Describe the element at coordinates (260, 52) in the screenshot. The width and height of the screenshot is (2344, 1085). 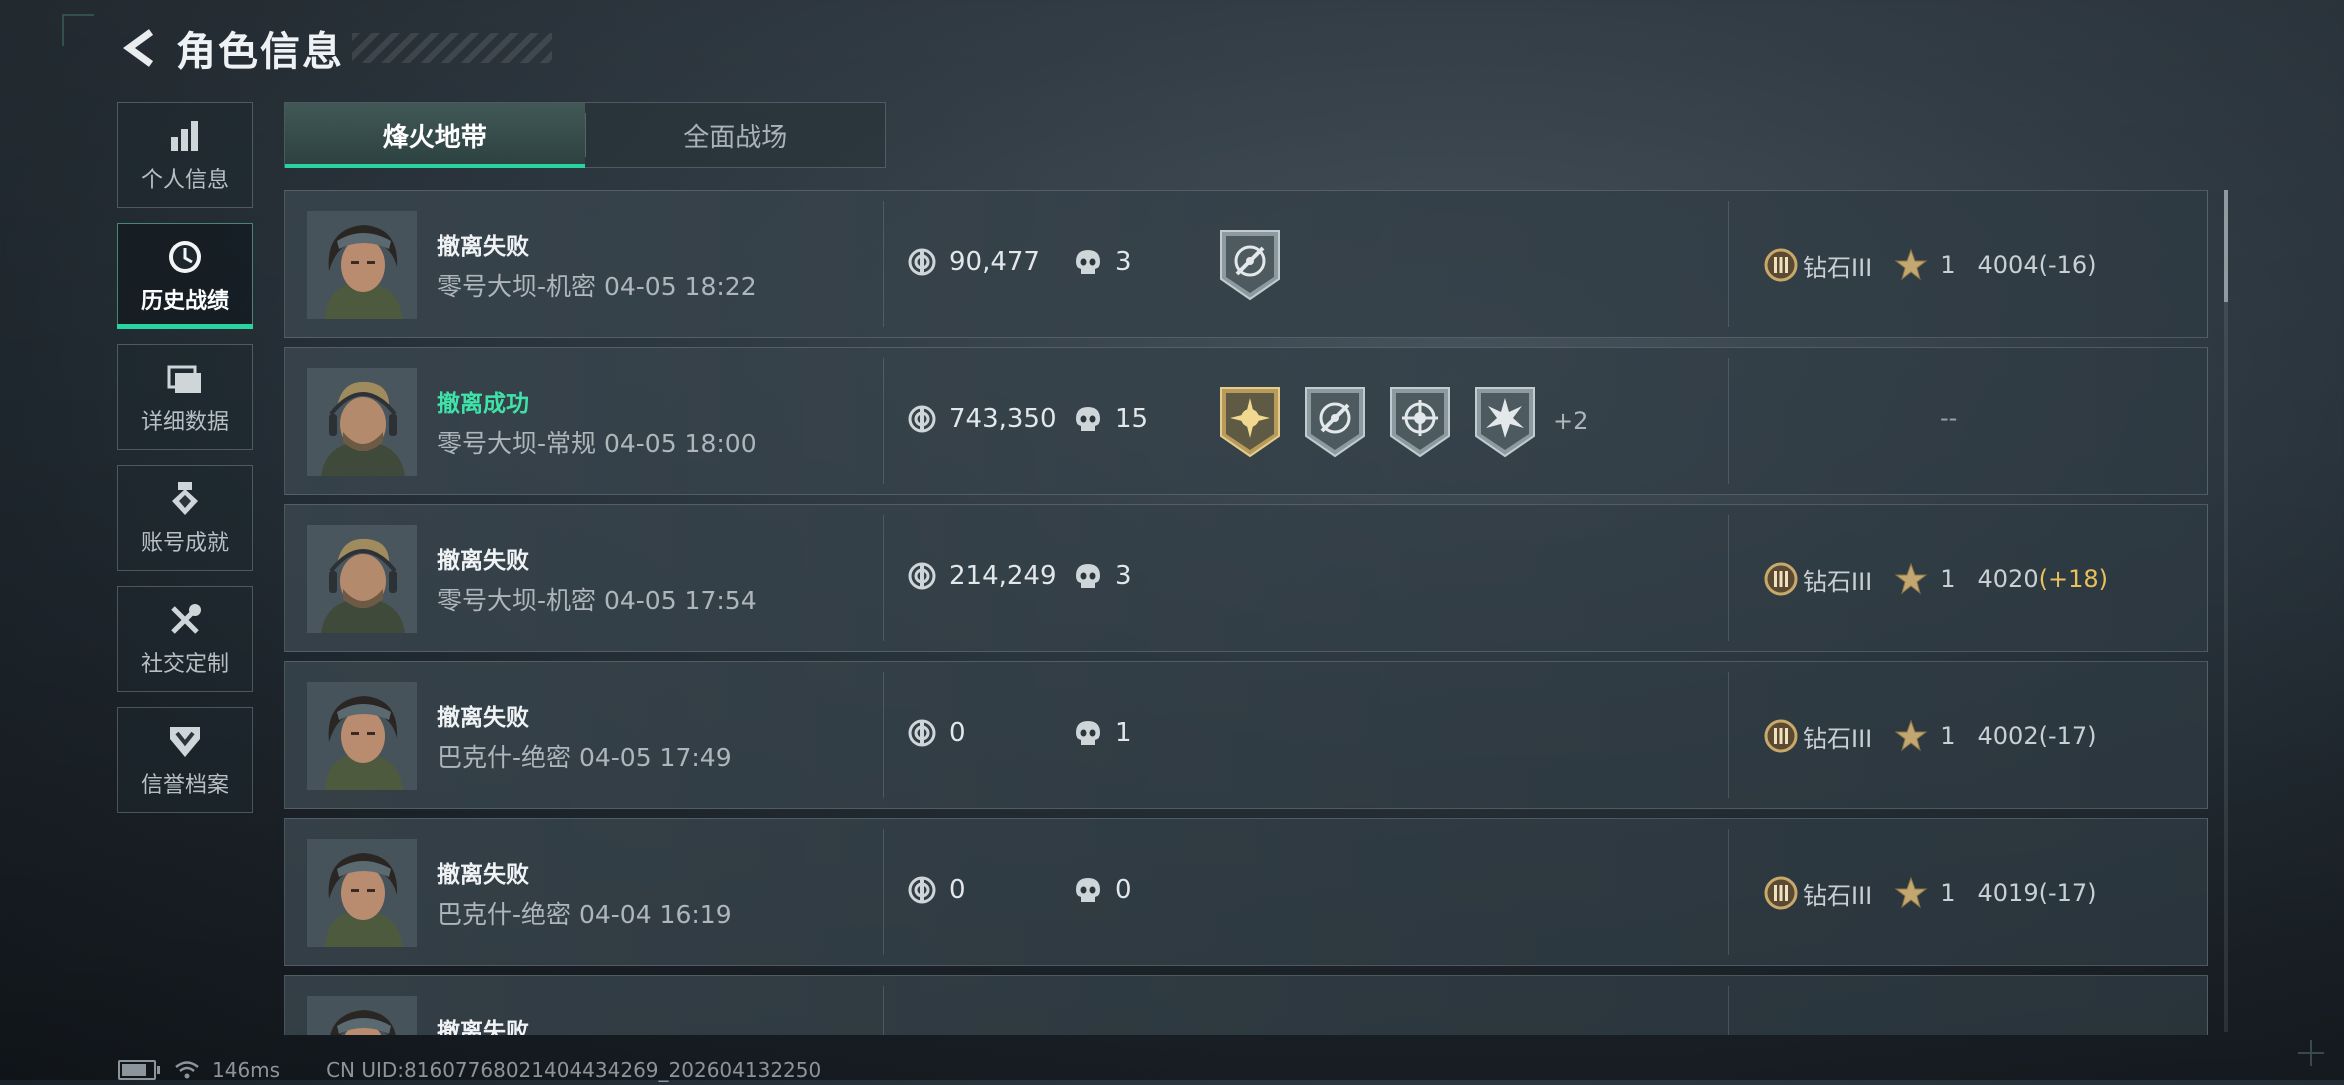
I see `page-title: 角色信息` at that location.